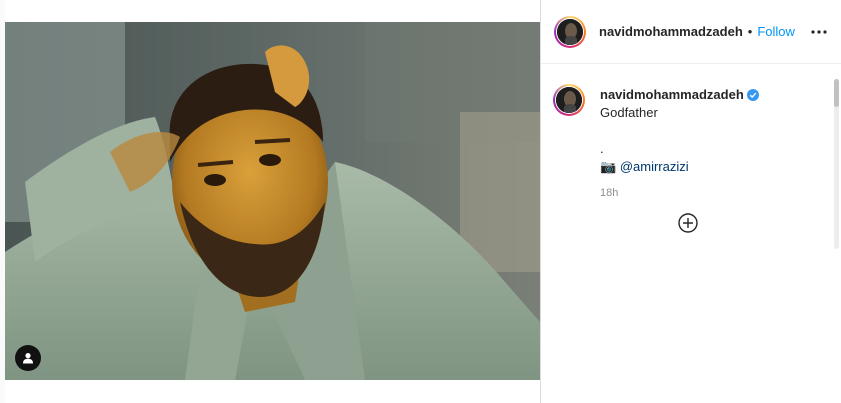 This screenshot has width=841, height=403. I want to click on user-tag-button, so click(28, 358).